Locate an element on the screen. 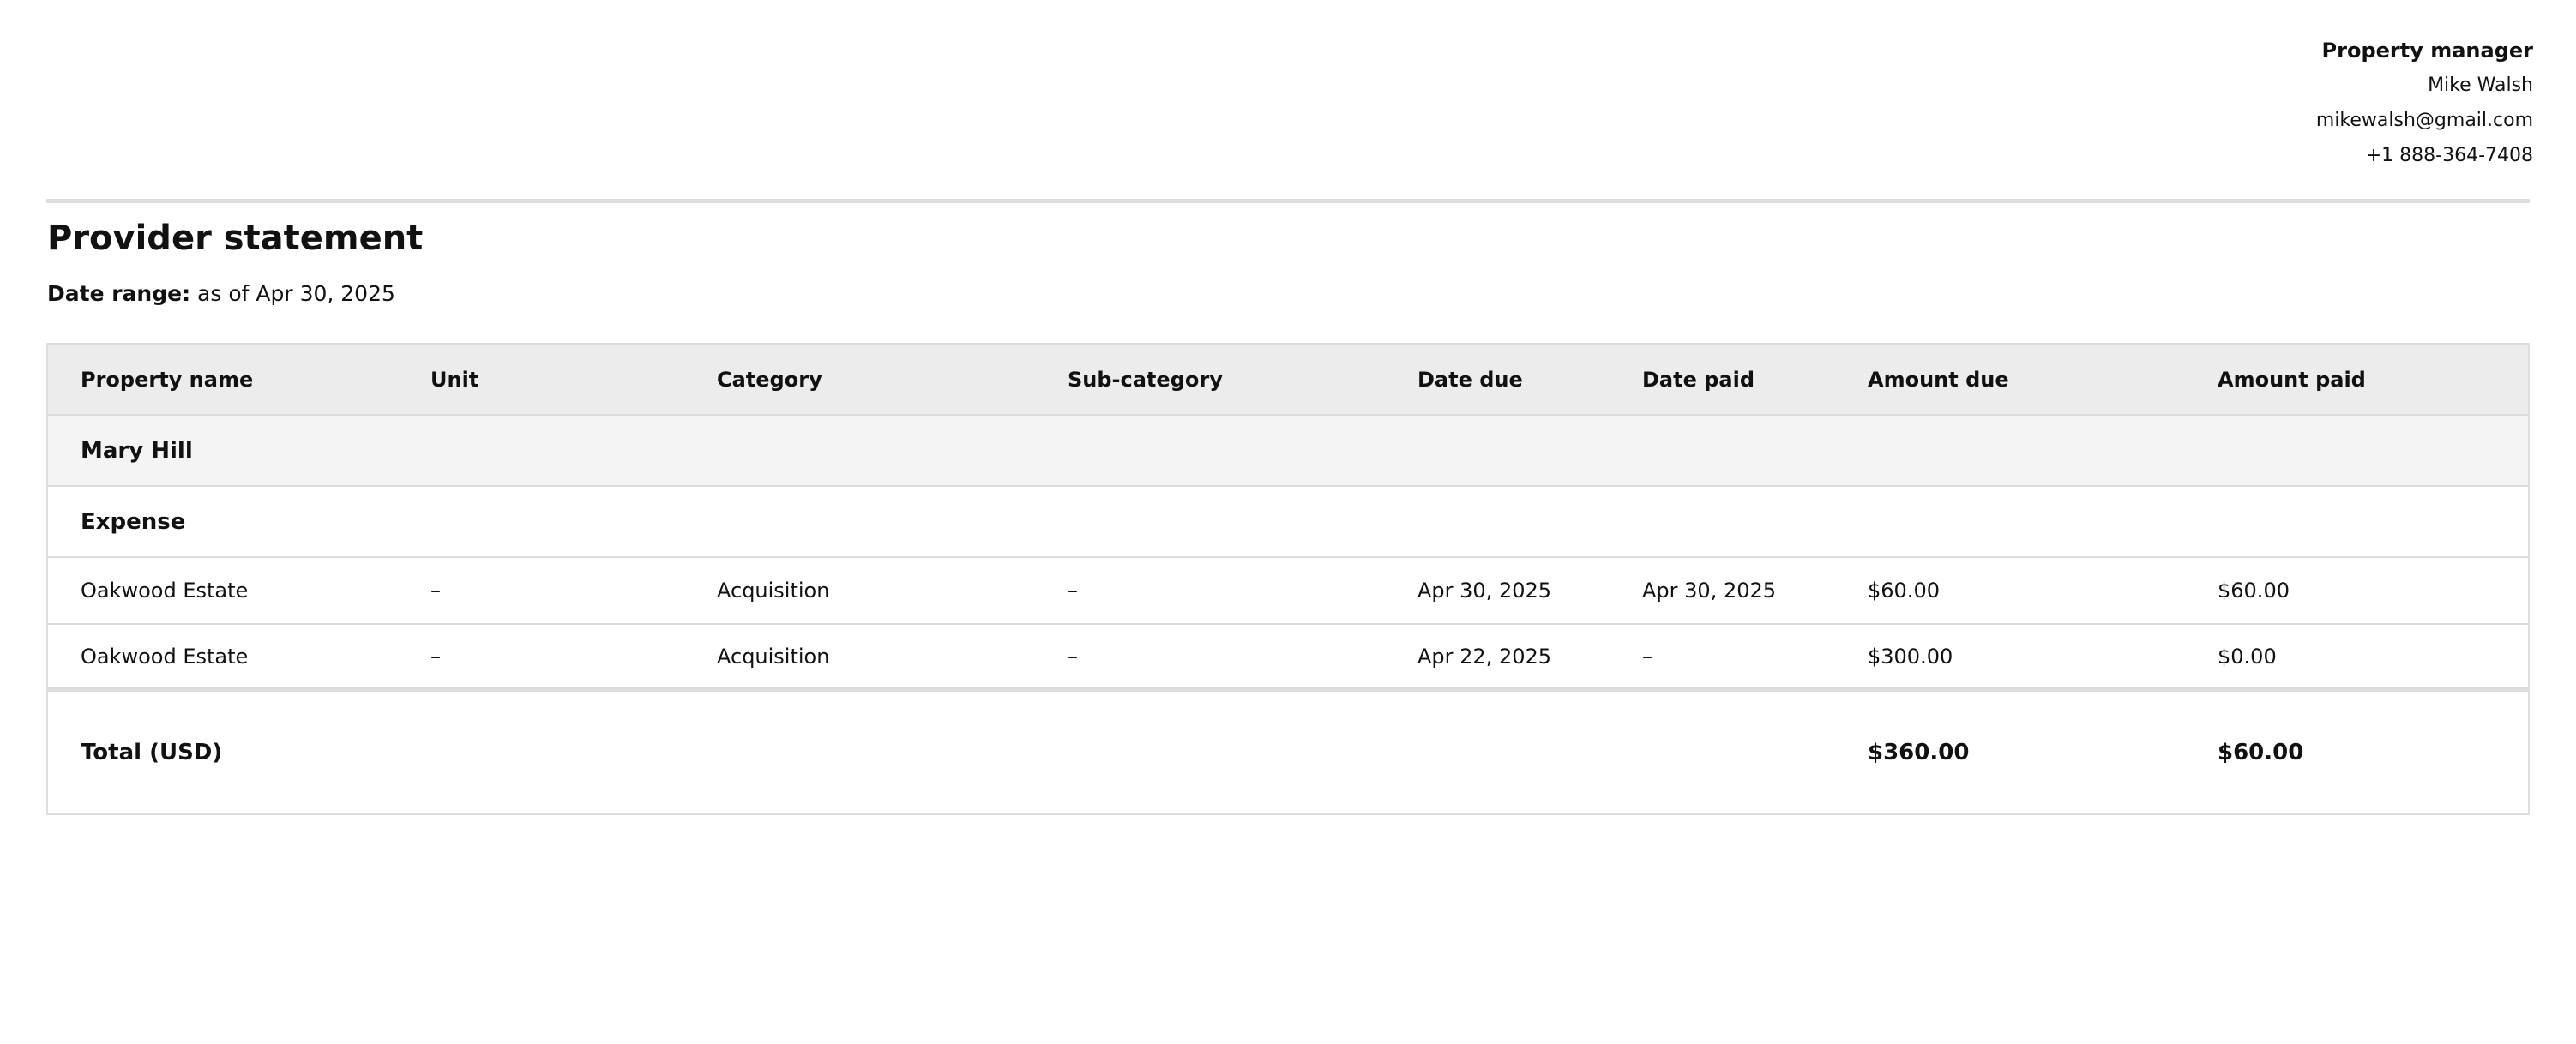  column-header-property-name: Property name is located at coordinates (167, 379).